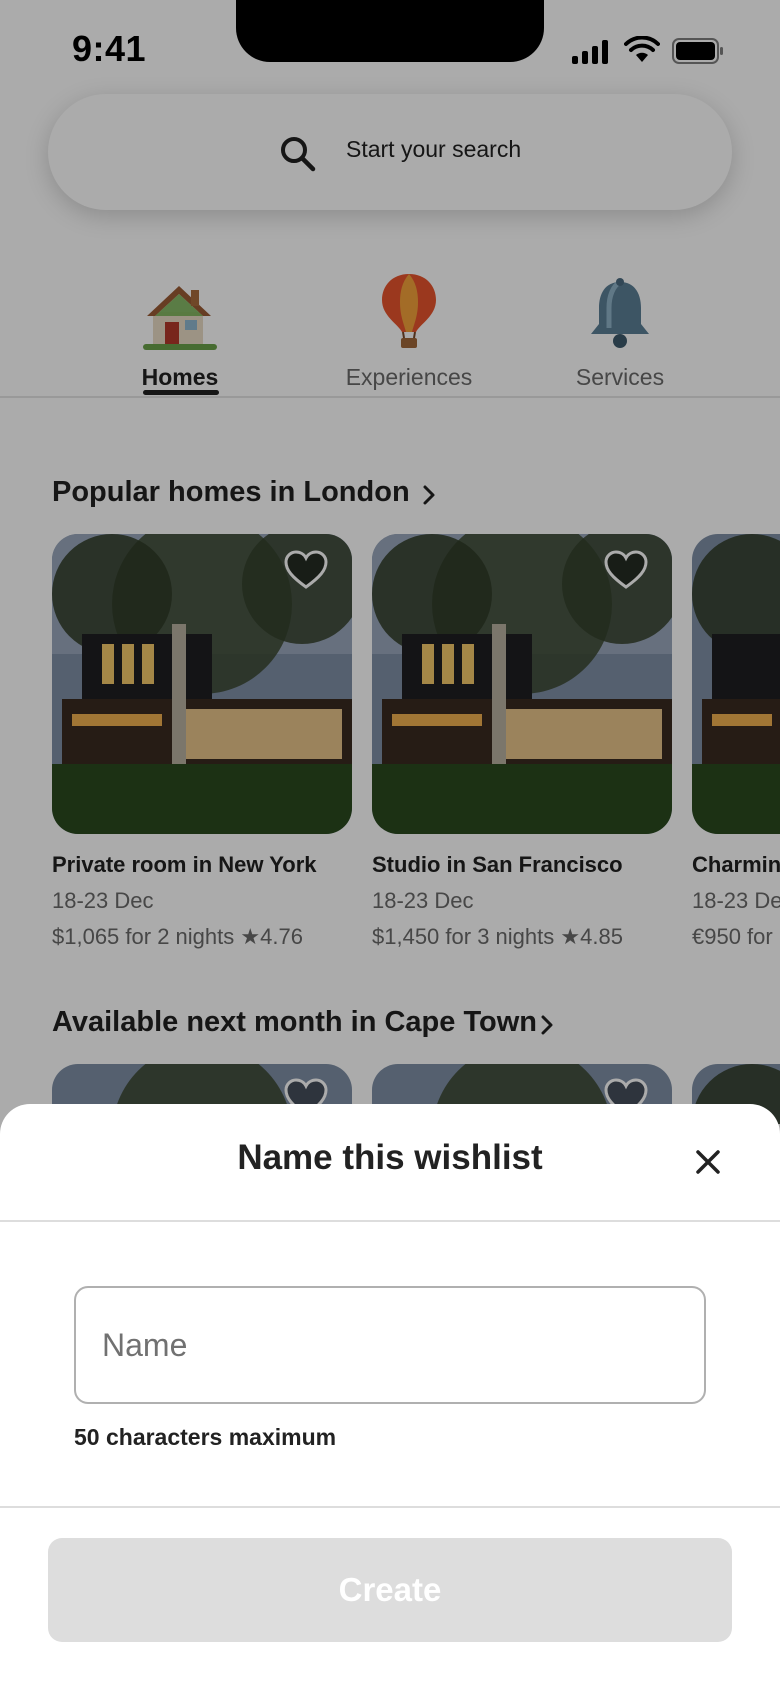  I want to click on wishlist-name-input, so click(390, 1345).